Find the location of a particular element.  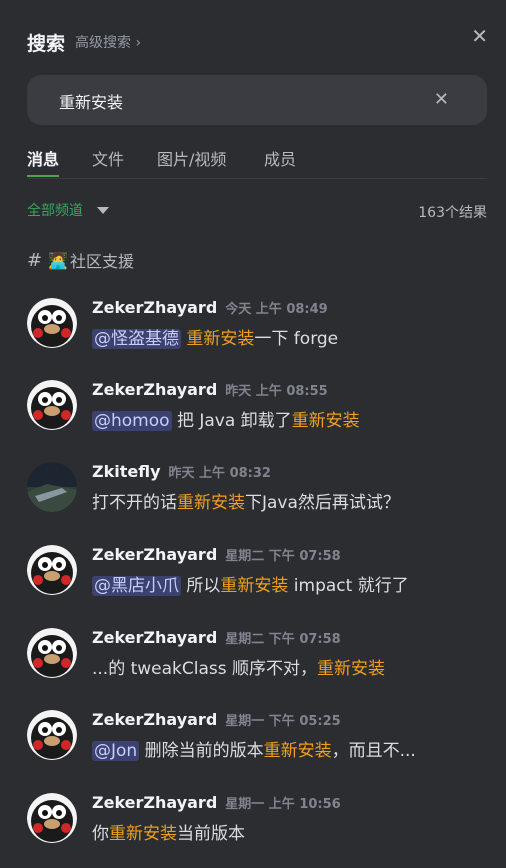

panel-title: 搜索 is located at coordinates (46, 43).